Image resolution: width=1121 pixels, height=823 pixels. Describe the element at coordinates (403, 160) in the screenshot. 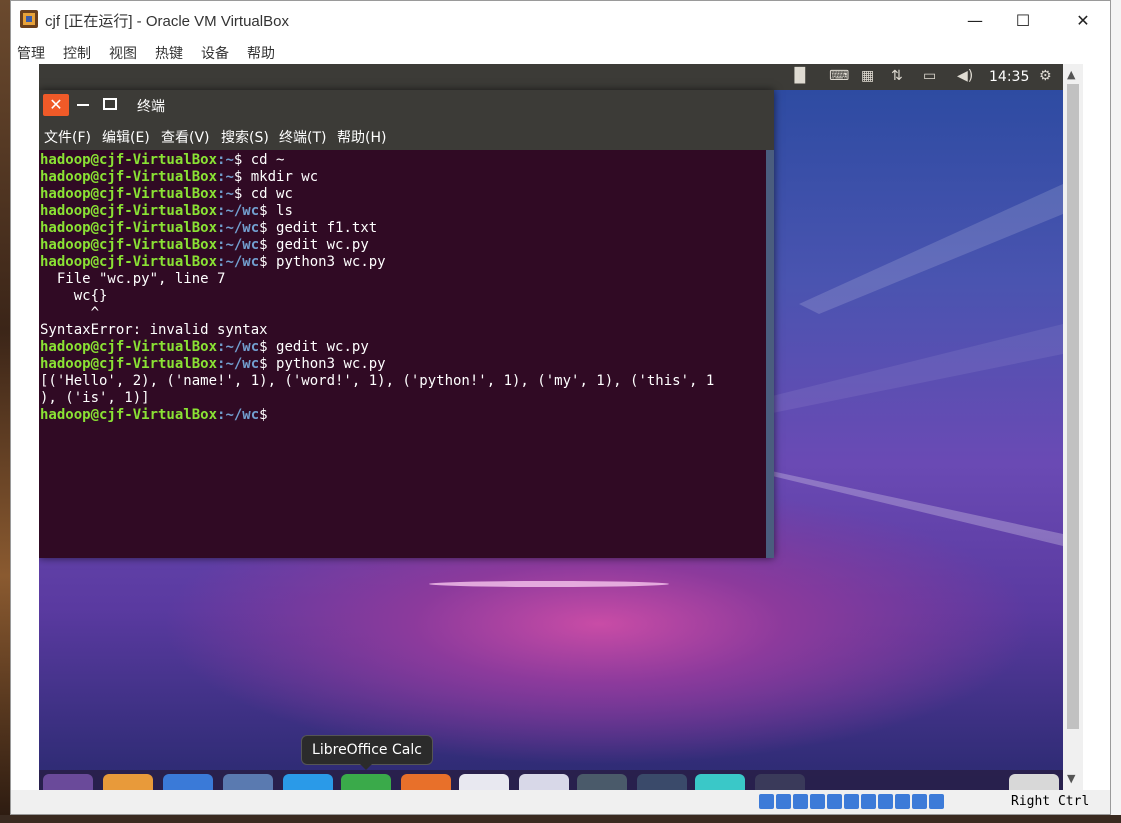

I see `terminal-line: hadoop@cjf-VirtualBox:~$ cd ~` at that location.